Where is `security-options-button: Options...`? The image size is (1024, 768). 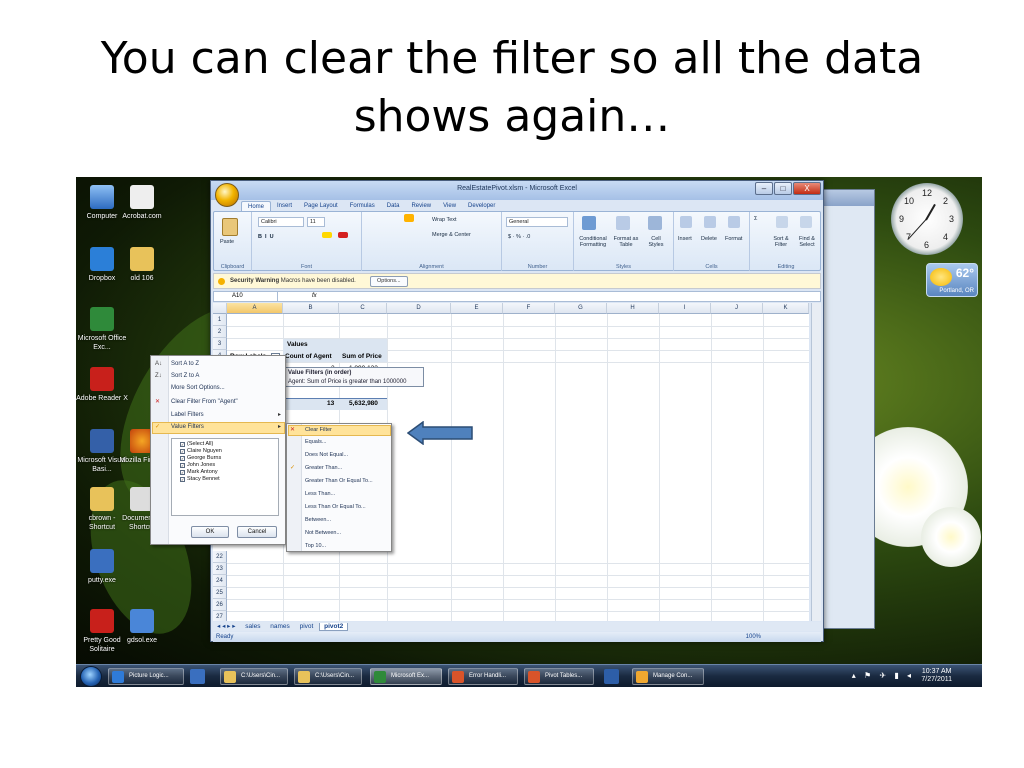 security-options-button: Options... is located at coordinates (389, 281).